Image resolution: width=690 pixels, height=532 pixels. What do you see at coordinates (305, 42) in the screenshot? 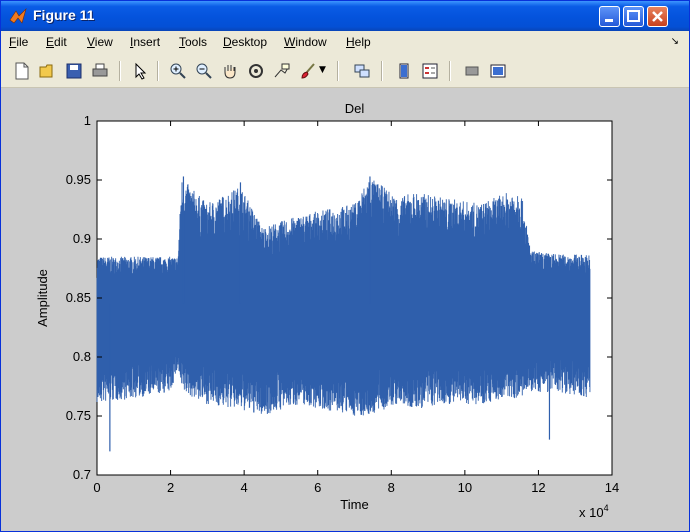
I see `menu-window: Window` at bounding box center [305, 42].